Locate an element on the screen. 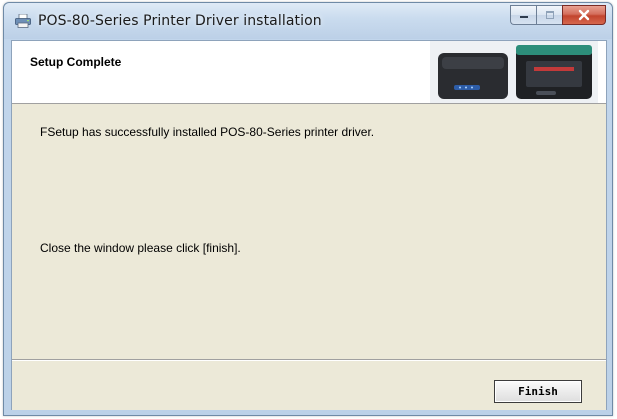 This screenshot has height=419, width=617. caption-buttons is located at coordinates (558, 15).